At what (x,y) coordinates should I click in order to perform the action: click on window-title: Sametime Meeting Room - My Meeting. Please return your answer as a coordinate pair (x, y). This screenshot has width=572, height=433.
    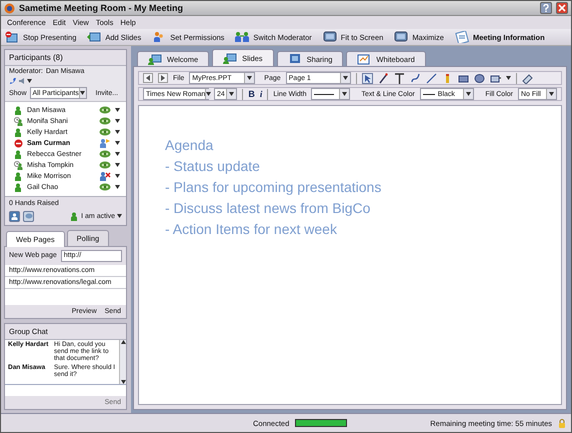
    Looking at the image, I should click on (101, 8).